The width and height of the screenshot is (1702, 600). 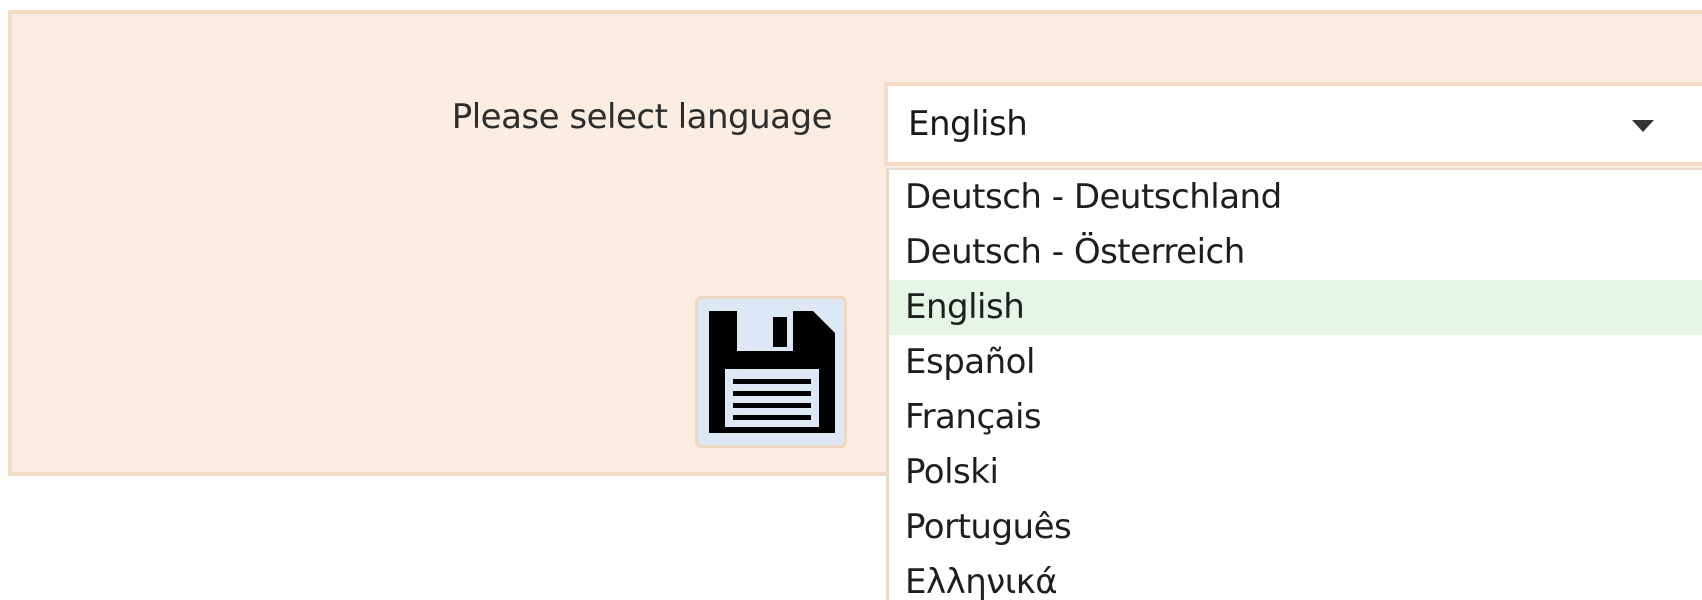 What do you see at coordinates (1295, 417) in the screenshot?
I see `language-option: Français` at bounding box center [1295, 417].